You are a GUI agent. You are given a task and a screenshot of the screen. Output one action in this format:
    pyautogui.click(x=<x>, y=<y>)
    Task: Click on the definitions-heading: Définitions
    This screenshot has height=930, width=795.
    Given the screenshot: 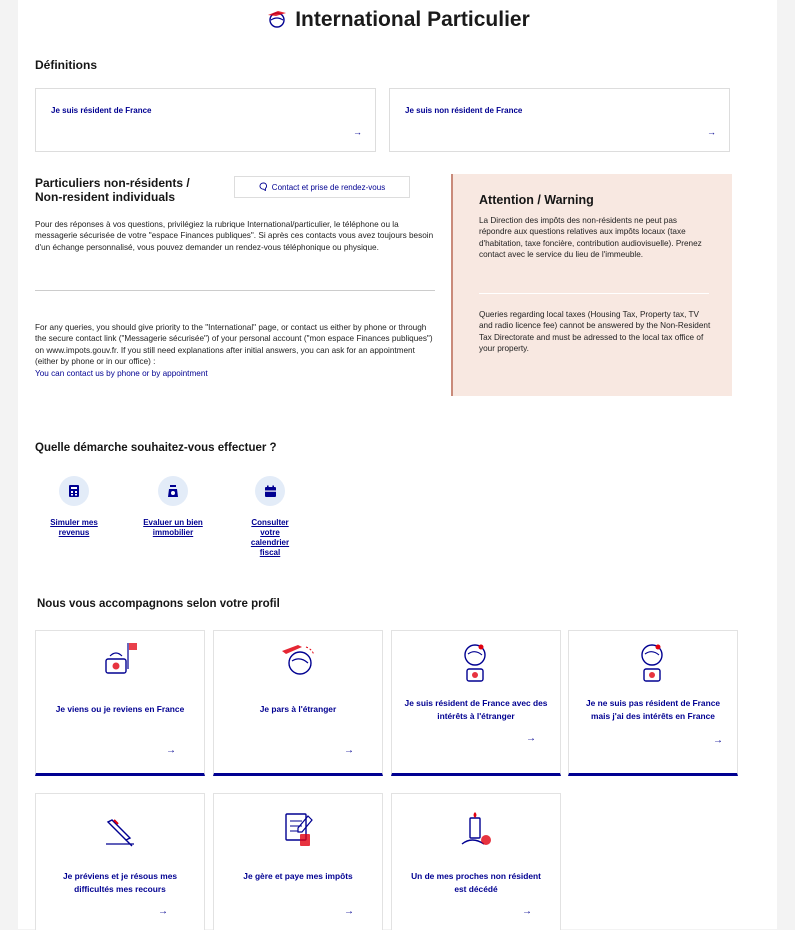 What is the action you would take?
    pyautogui.click(x=66, y=65)
    